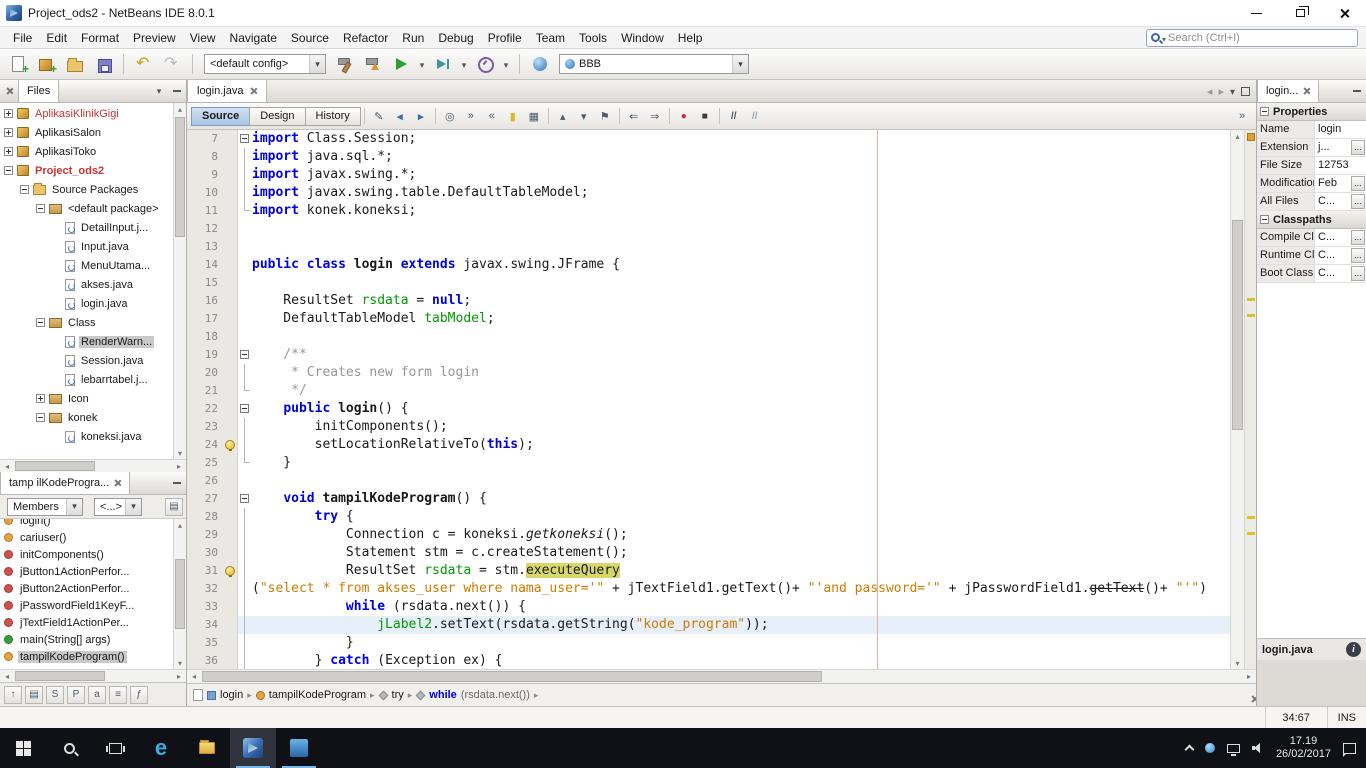 This screenshot has height=768, width=1366. Describe the element at coordinates (471, 116) in the screenshot. I see `find-next-button: »` at that location.